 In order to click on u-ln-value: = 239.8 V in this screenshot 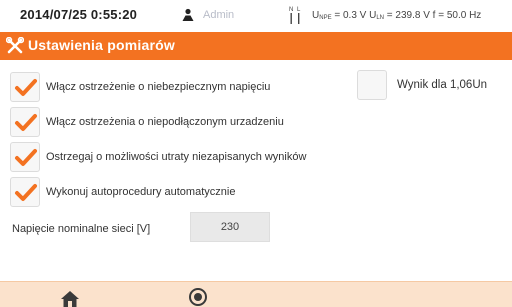, I will do `click(408, 15)`.